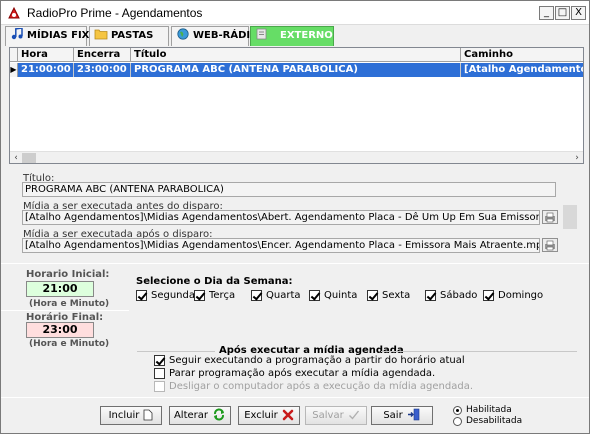  Describe the element at coordinates (69, 304) in the screenshot. I see `horario-inicial-hint: (Hora e Minuto)` at that location.